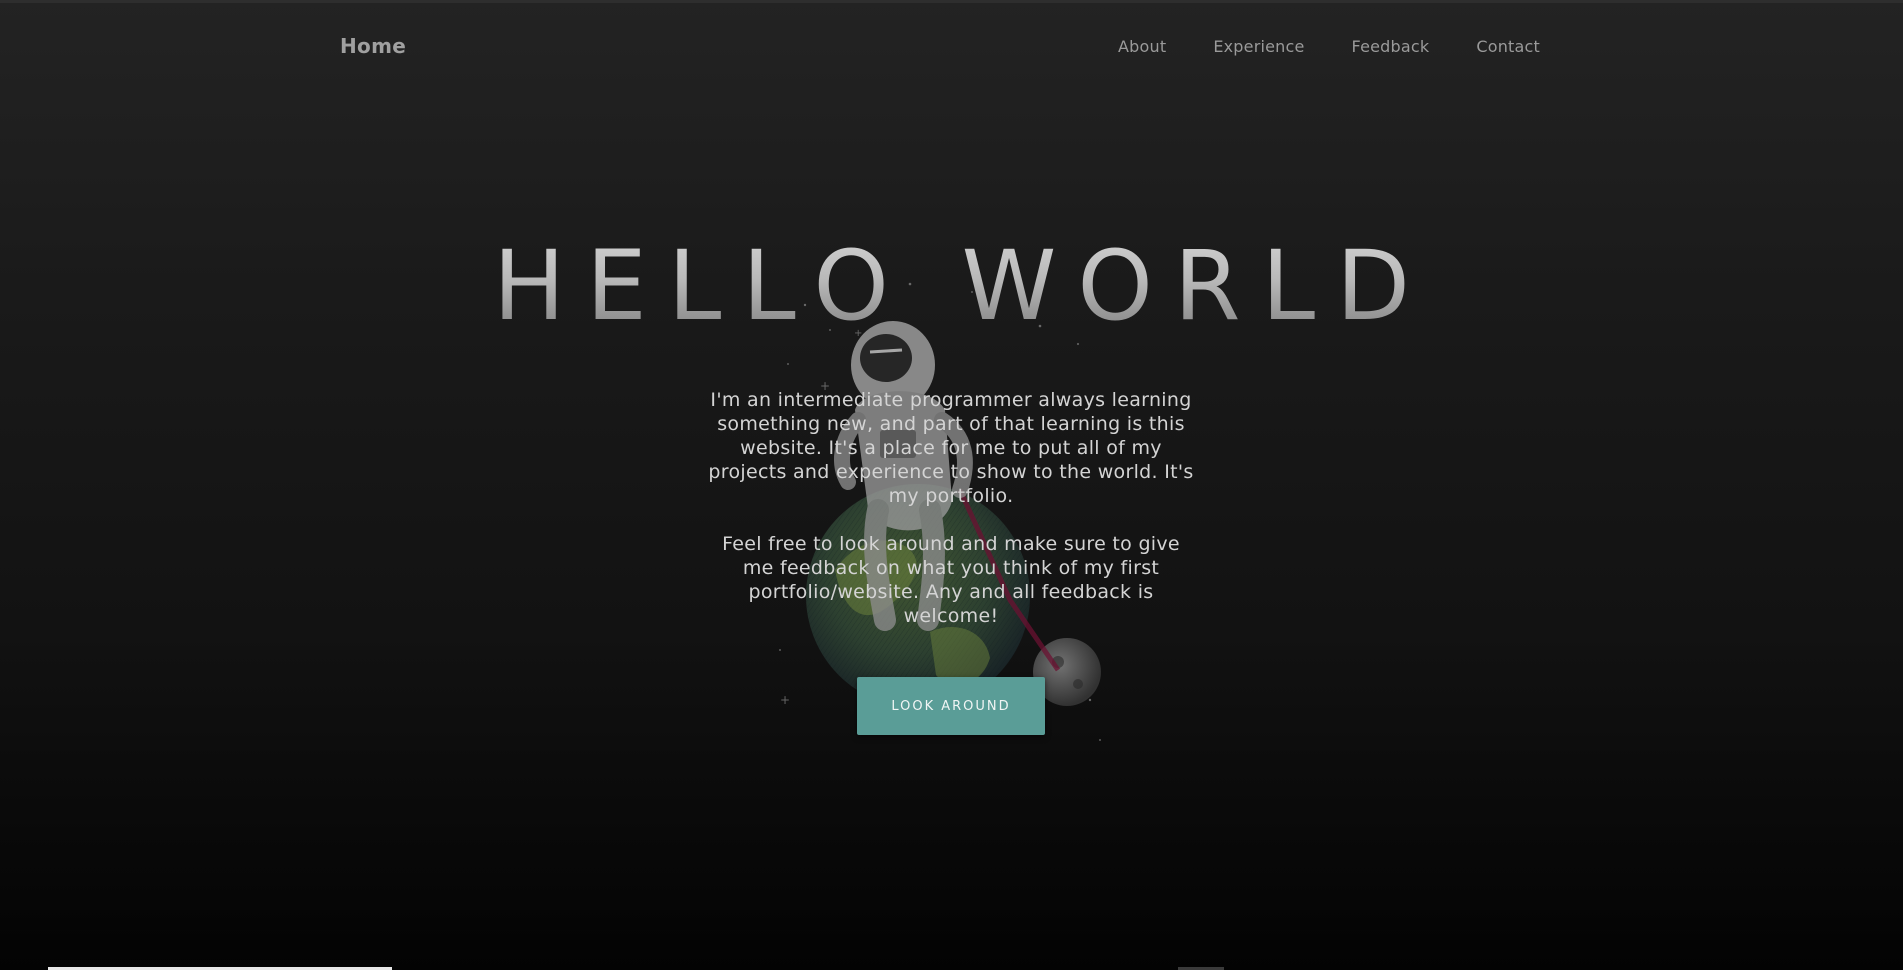 The width and height of the screenshot is (1903, 970). Describe the element at coordinates (373, 46) in the screenshot. I see `nav-home-link: Home` at that location.